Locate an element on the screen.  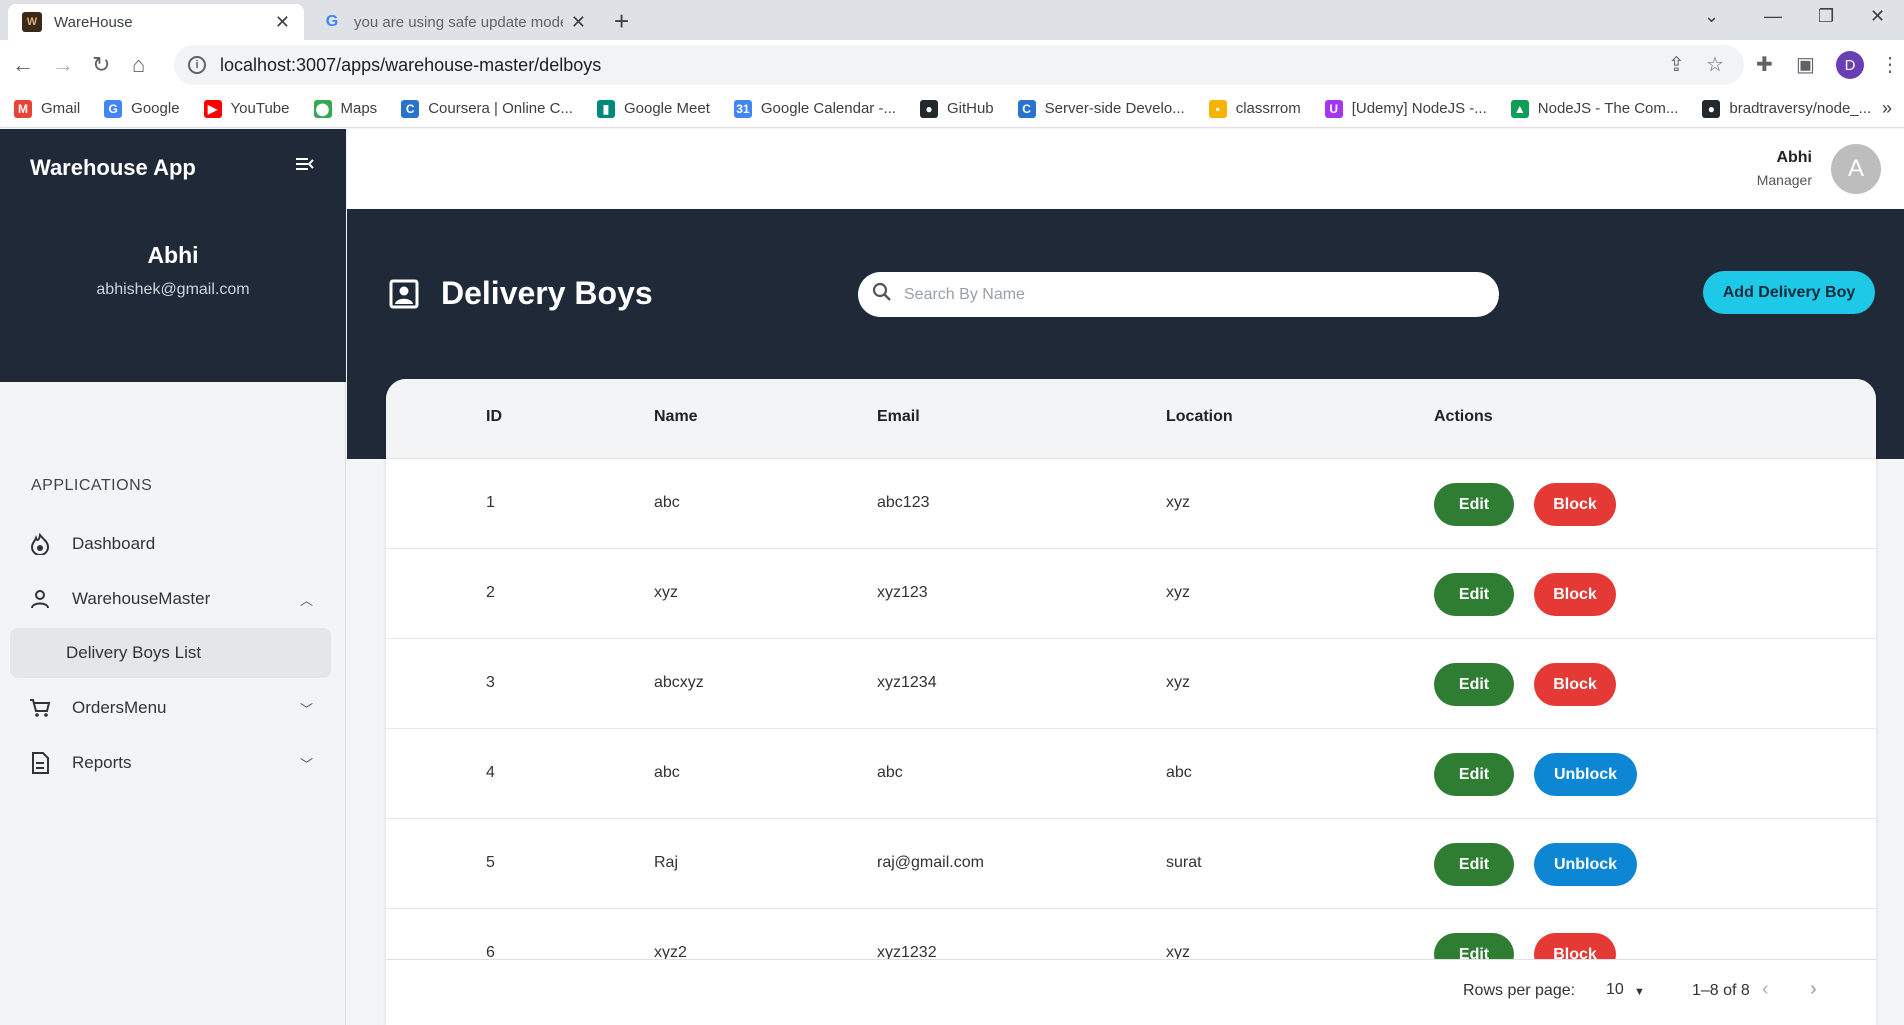
tab-google-search: G you are using safe update mode ✕ is located at coordinates (454, 22).